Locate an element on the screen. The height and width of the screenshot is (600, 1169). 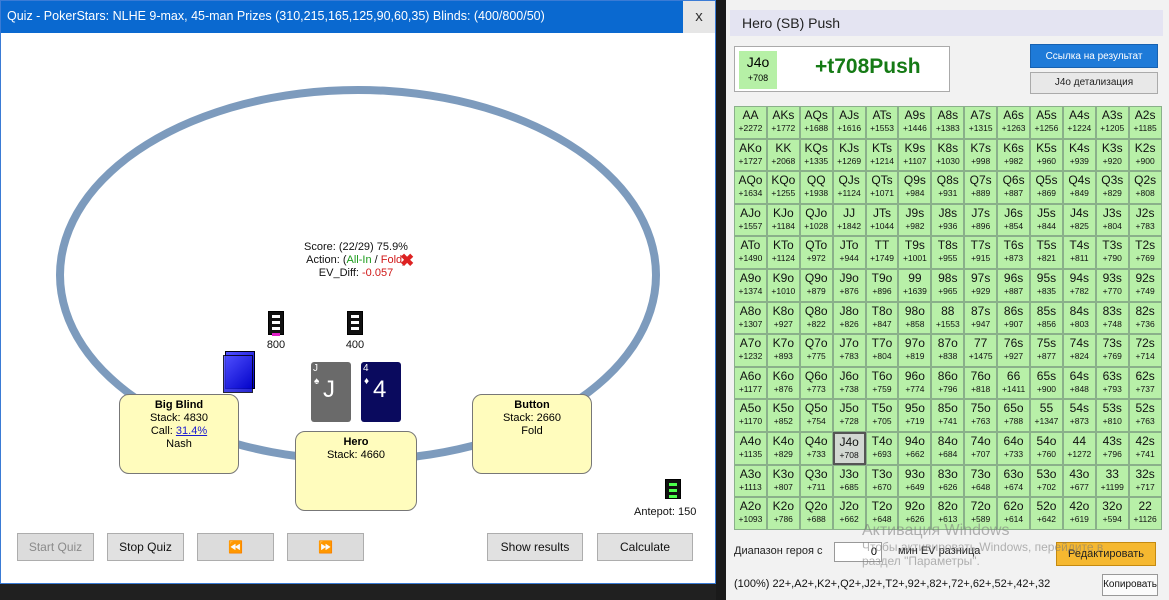
range-cell: J9s +982 is located at coordinates (915, 220).